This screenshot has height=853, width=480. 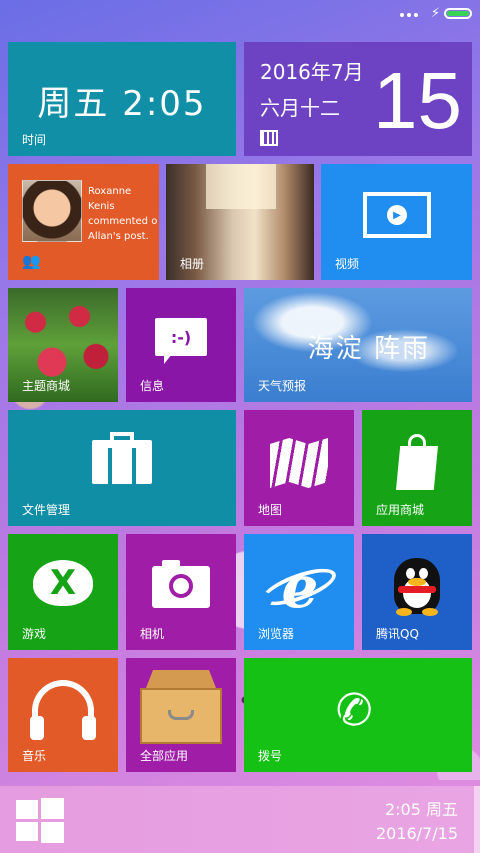 What do you see at coordinates (368, 349) in the screenshot?
I see `weather-text: 海淀 阵雨` at bounding box center [368, 349].